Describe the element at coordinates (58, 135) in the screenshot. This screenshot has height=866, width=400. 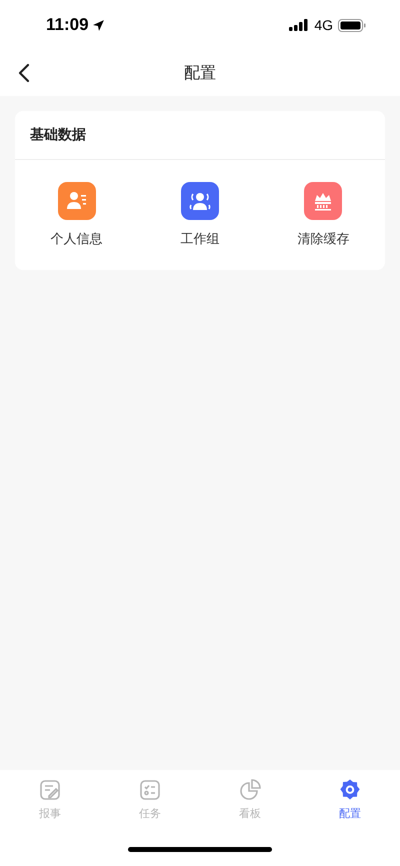
I see `section-title: 基础数据` at that location.